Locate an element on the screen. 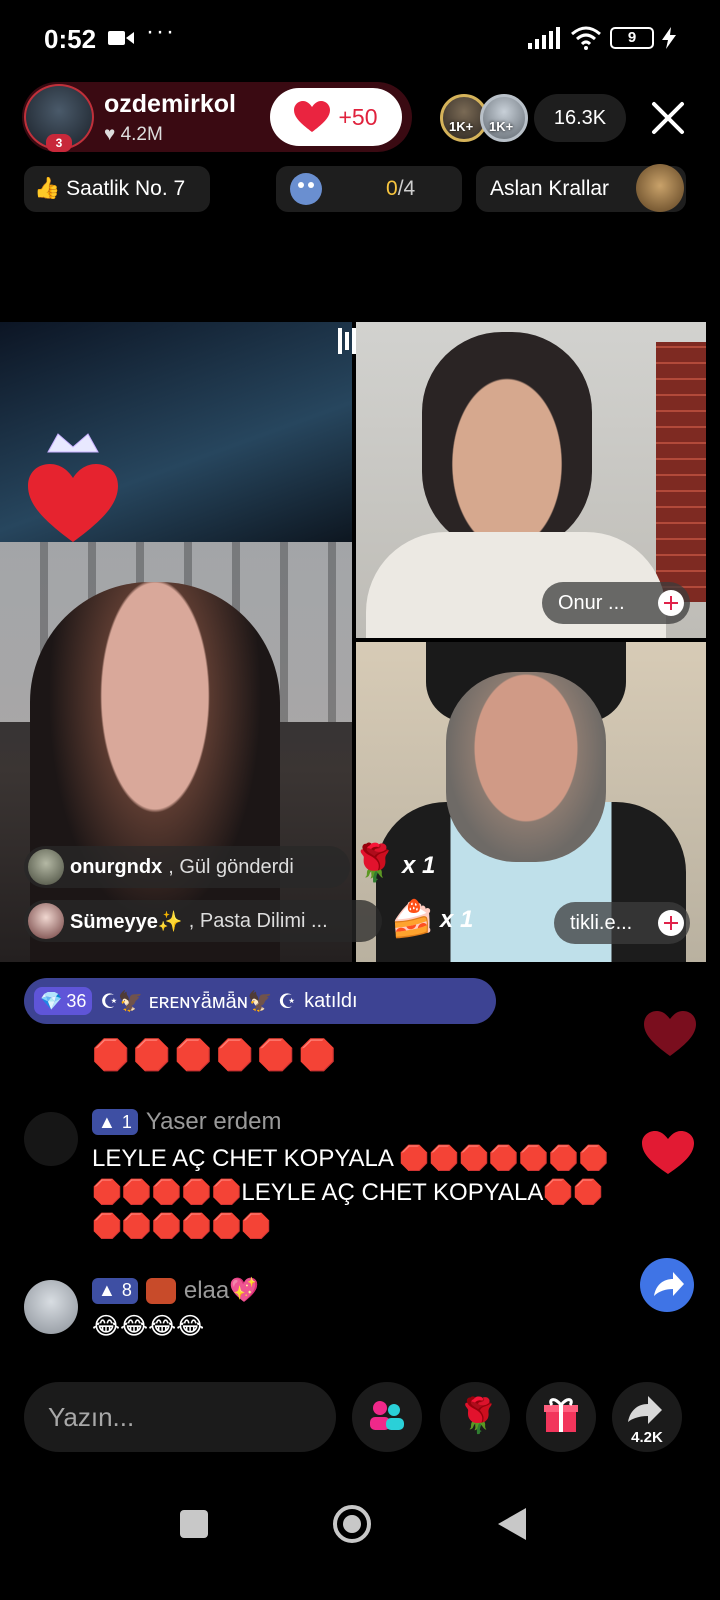 The height and width of the screenshot is (1600, 720). chat-username: Yaser erdem is located at coordinates (214, 1122).